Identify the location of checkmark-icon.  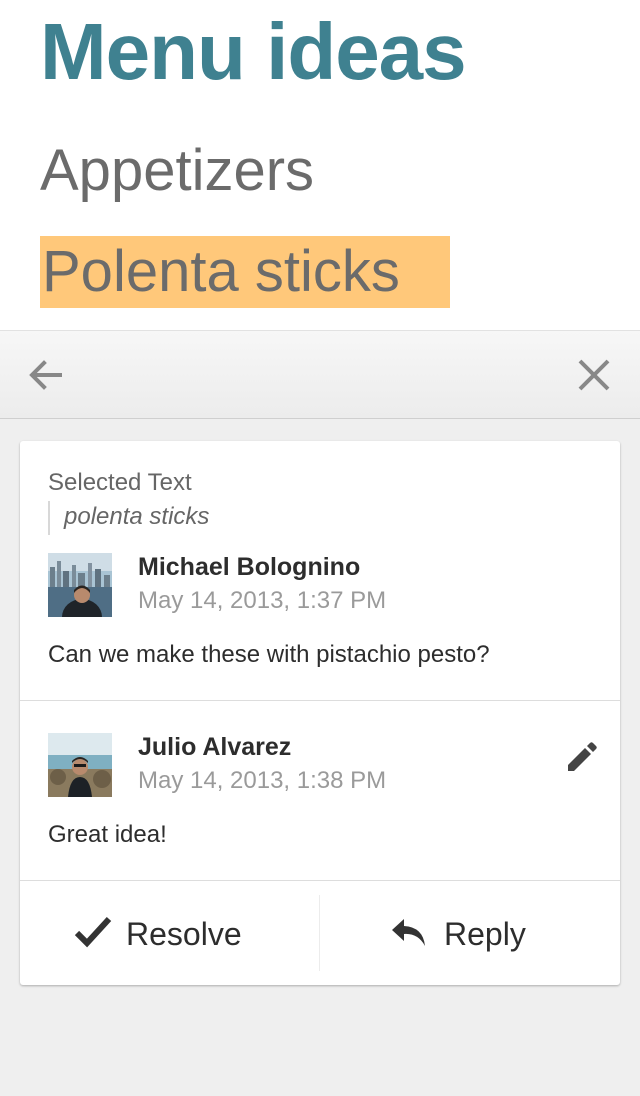
(93, 932).